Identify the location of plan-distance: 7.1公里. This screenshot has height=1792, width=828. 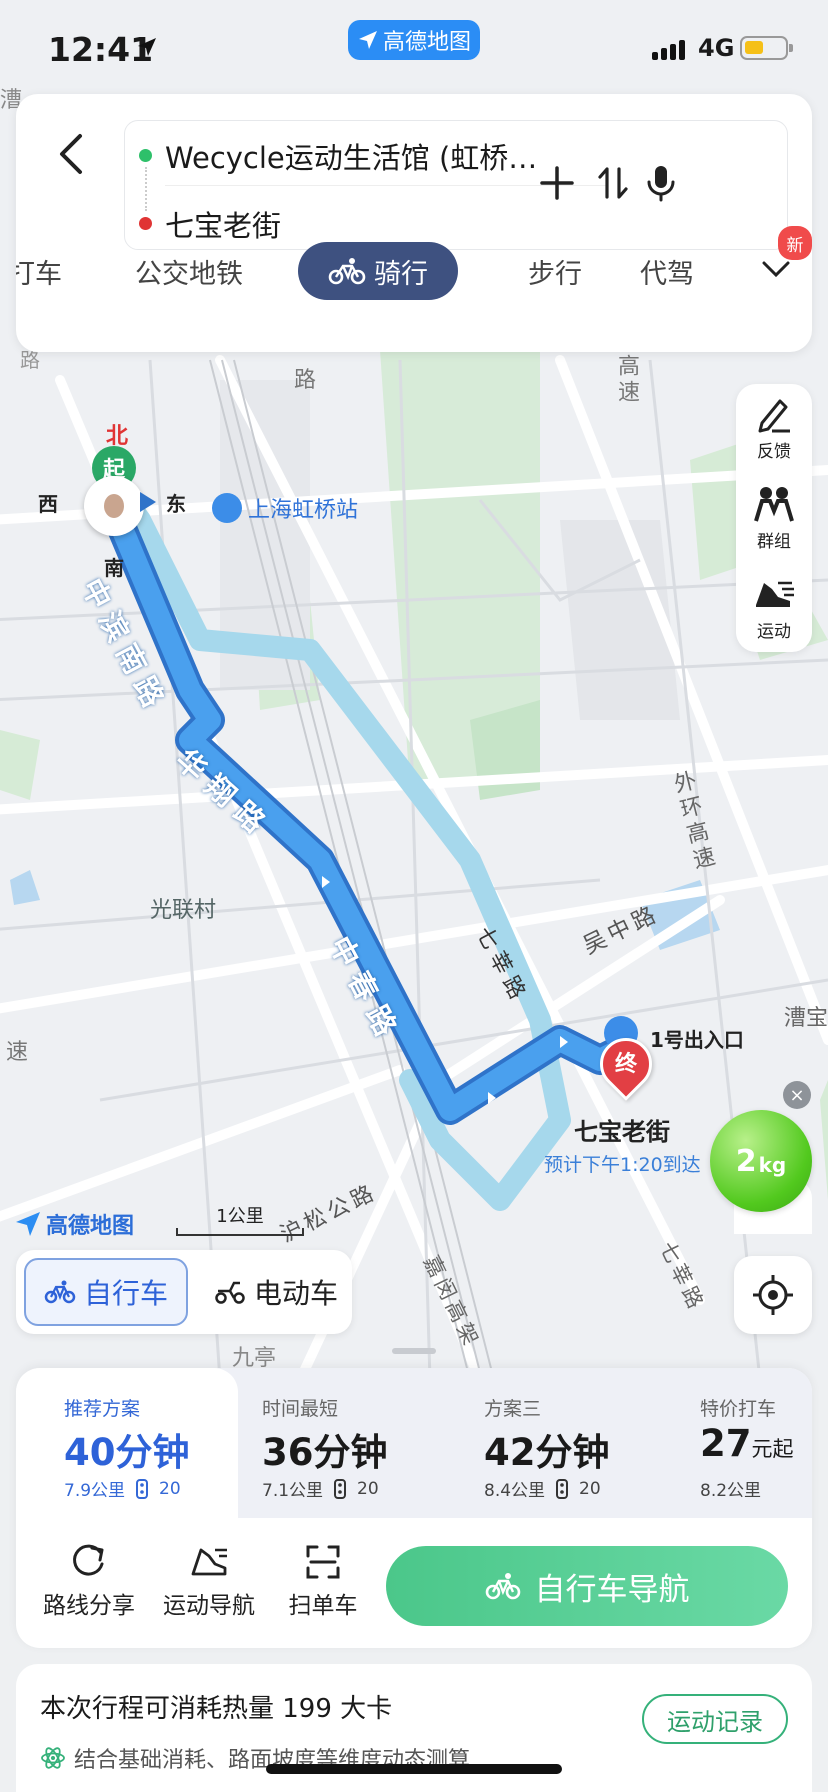
(293, 1491).